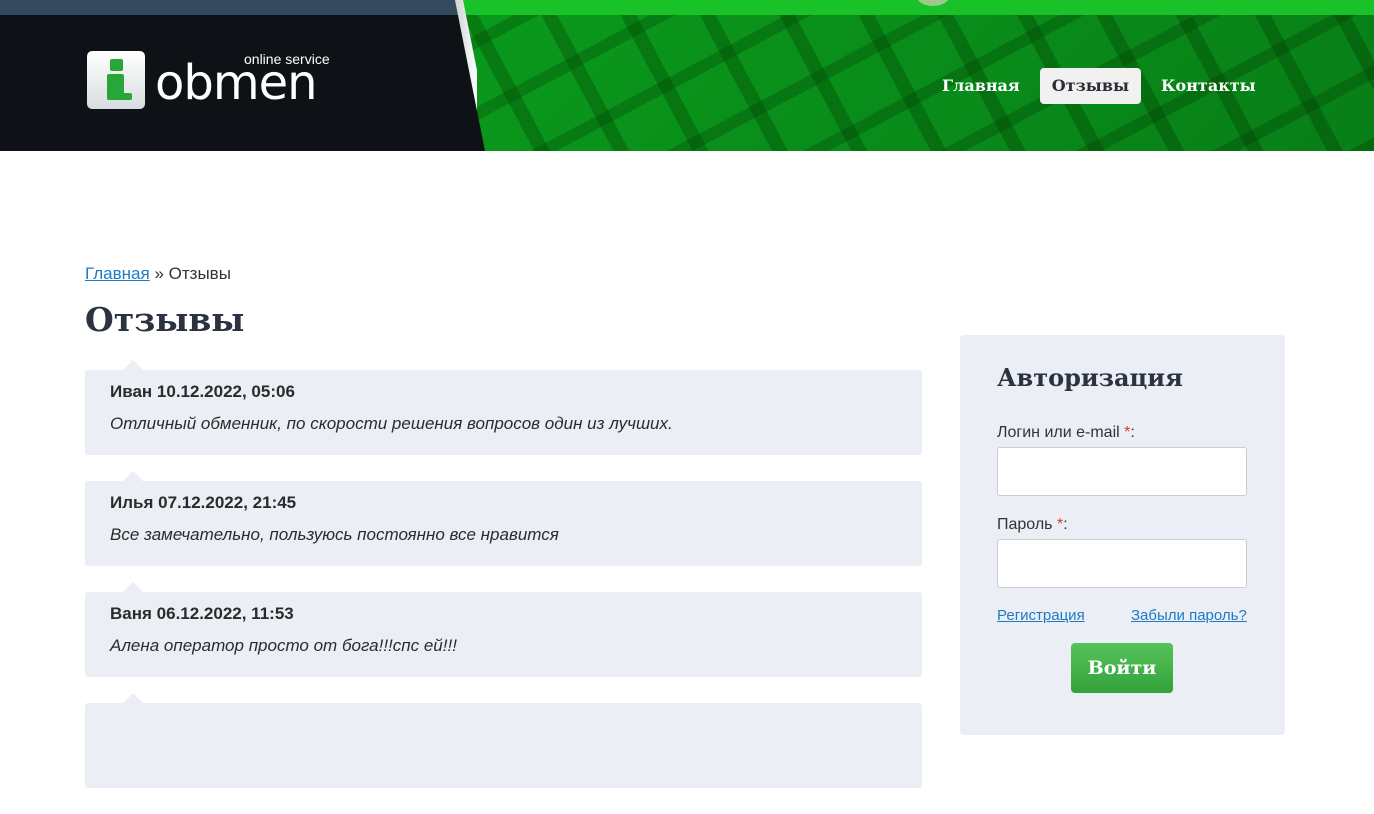 Image resolution: width=1374 pixels, height=814 pixels. Describe the element at coordinates (503, 503) in the screenshot. I see `review-header: Илья 07.12.2022, 21:45` at that location.